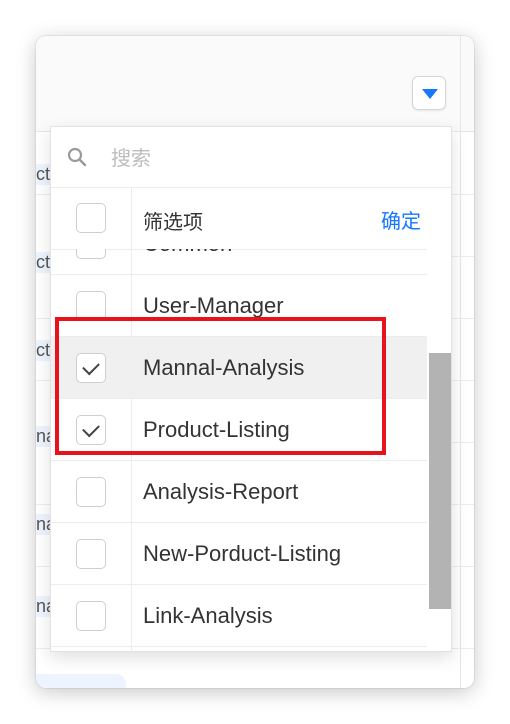 Image resolution: width=510 pixels, height=724 pixels. What do you see at coordinates (239, 262) in the screenshot?
I see `list-item: Common` at bounding box center [239, 262].